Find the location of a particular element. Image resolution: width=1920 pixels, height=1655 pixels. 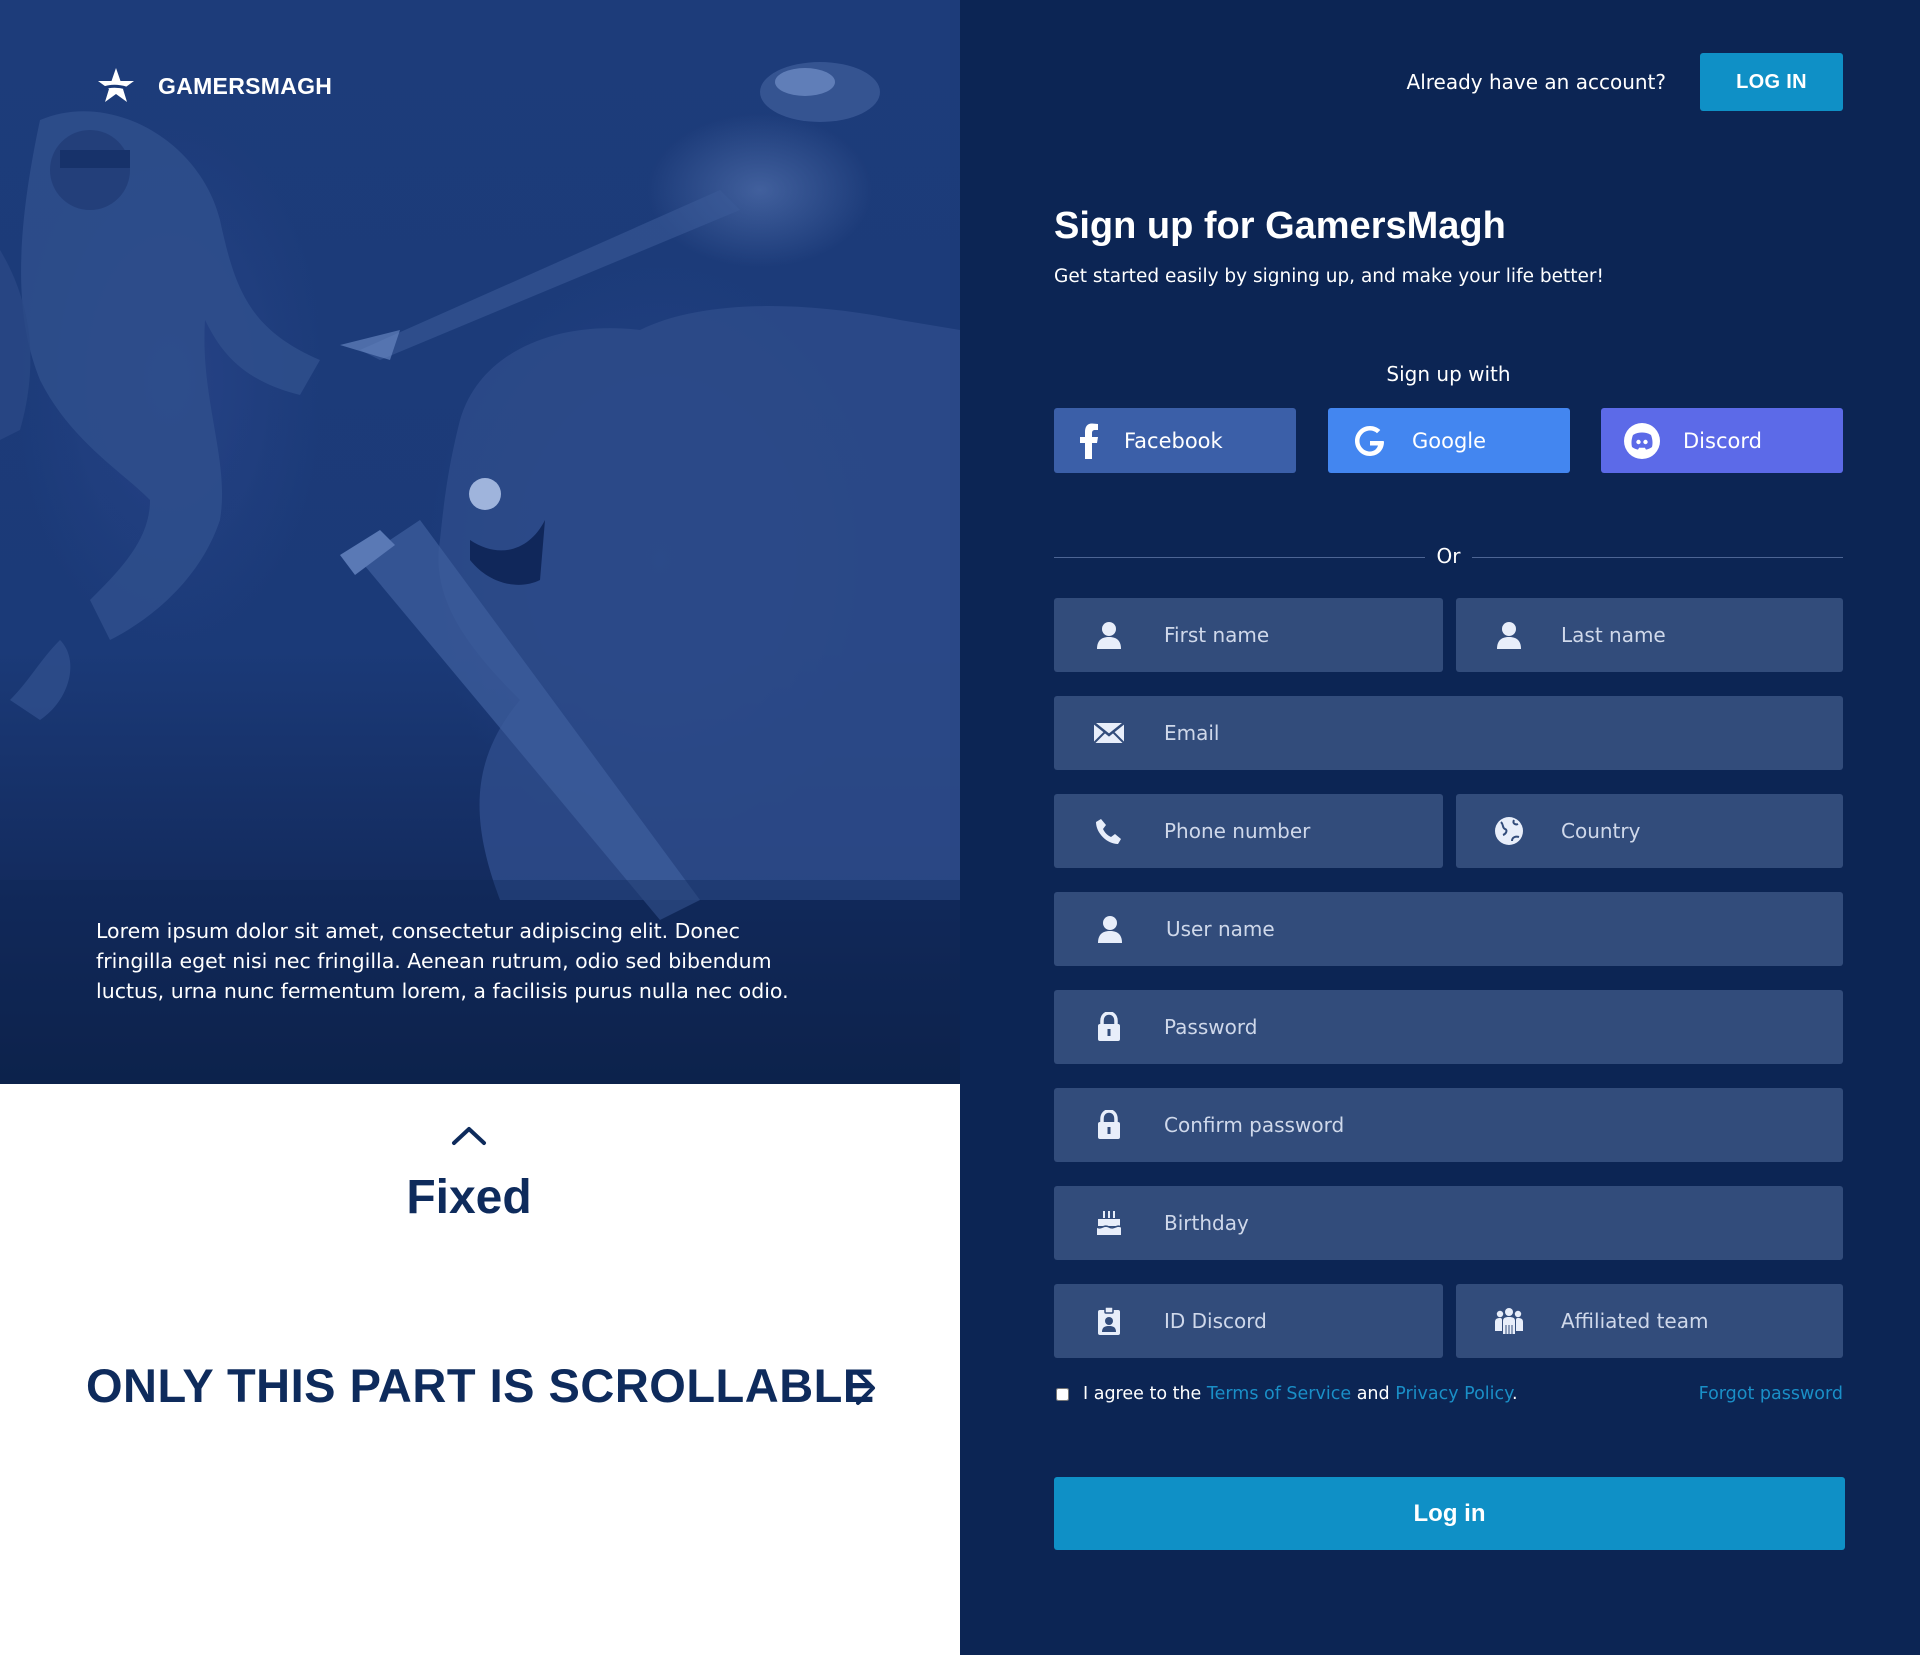

agree-suffix: . is located at coordinates (1515, 1394).